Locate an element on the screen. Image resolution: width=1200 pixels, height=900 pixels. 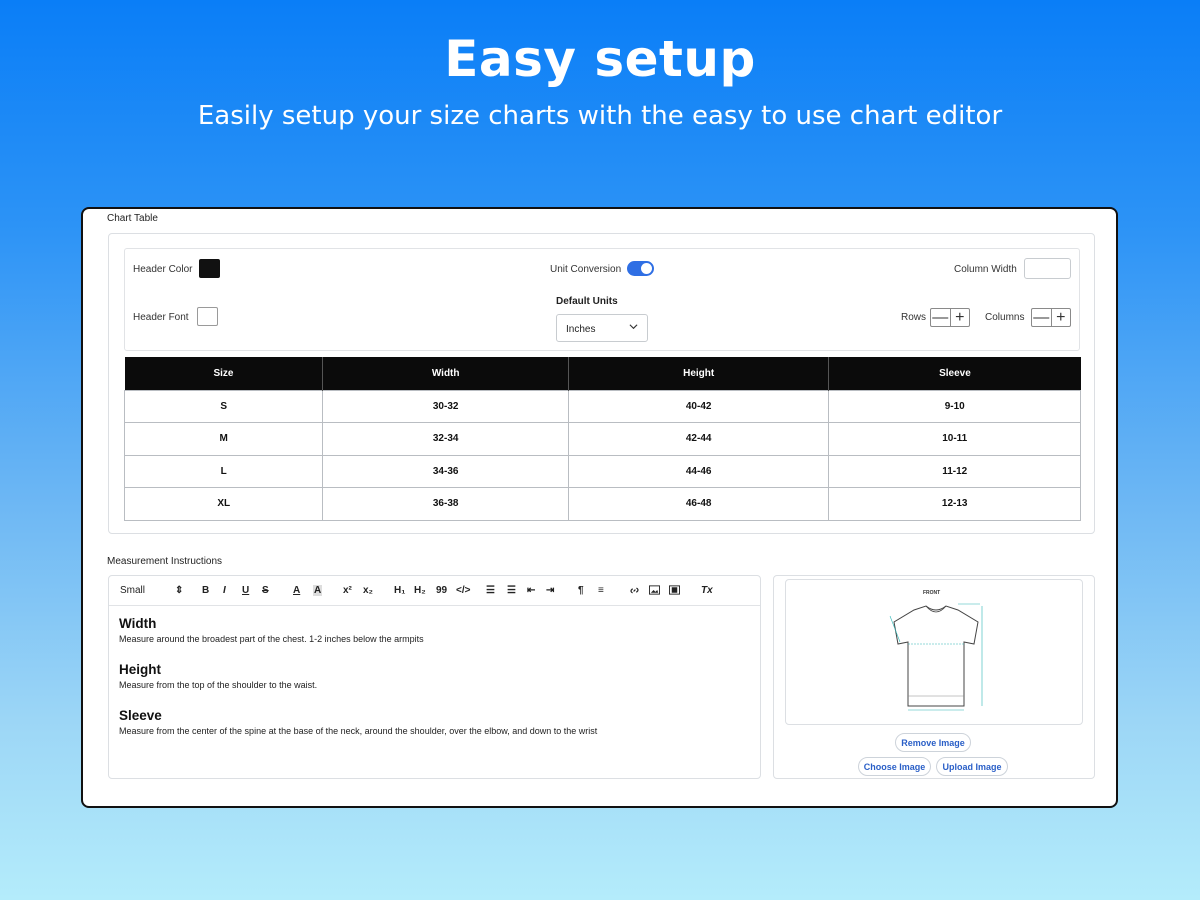
table-cell: 42-44 is located at coordinates (698, 439).